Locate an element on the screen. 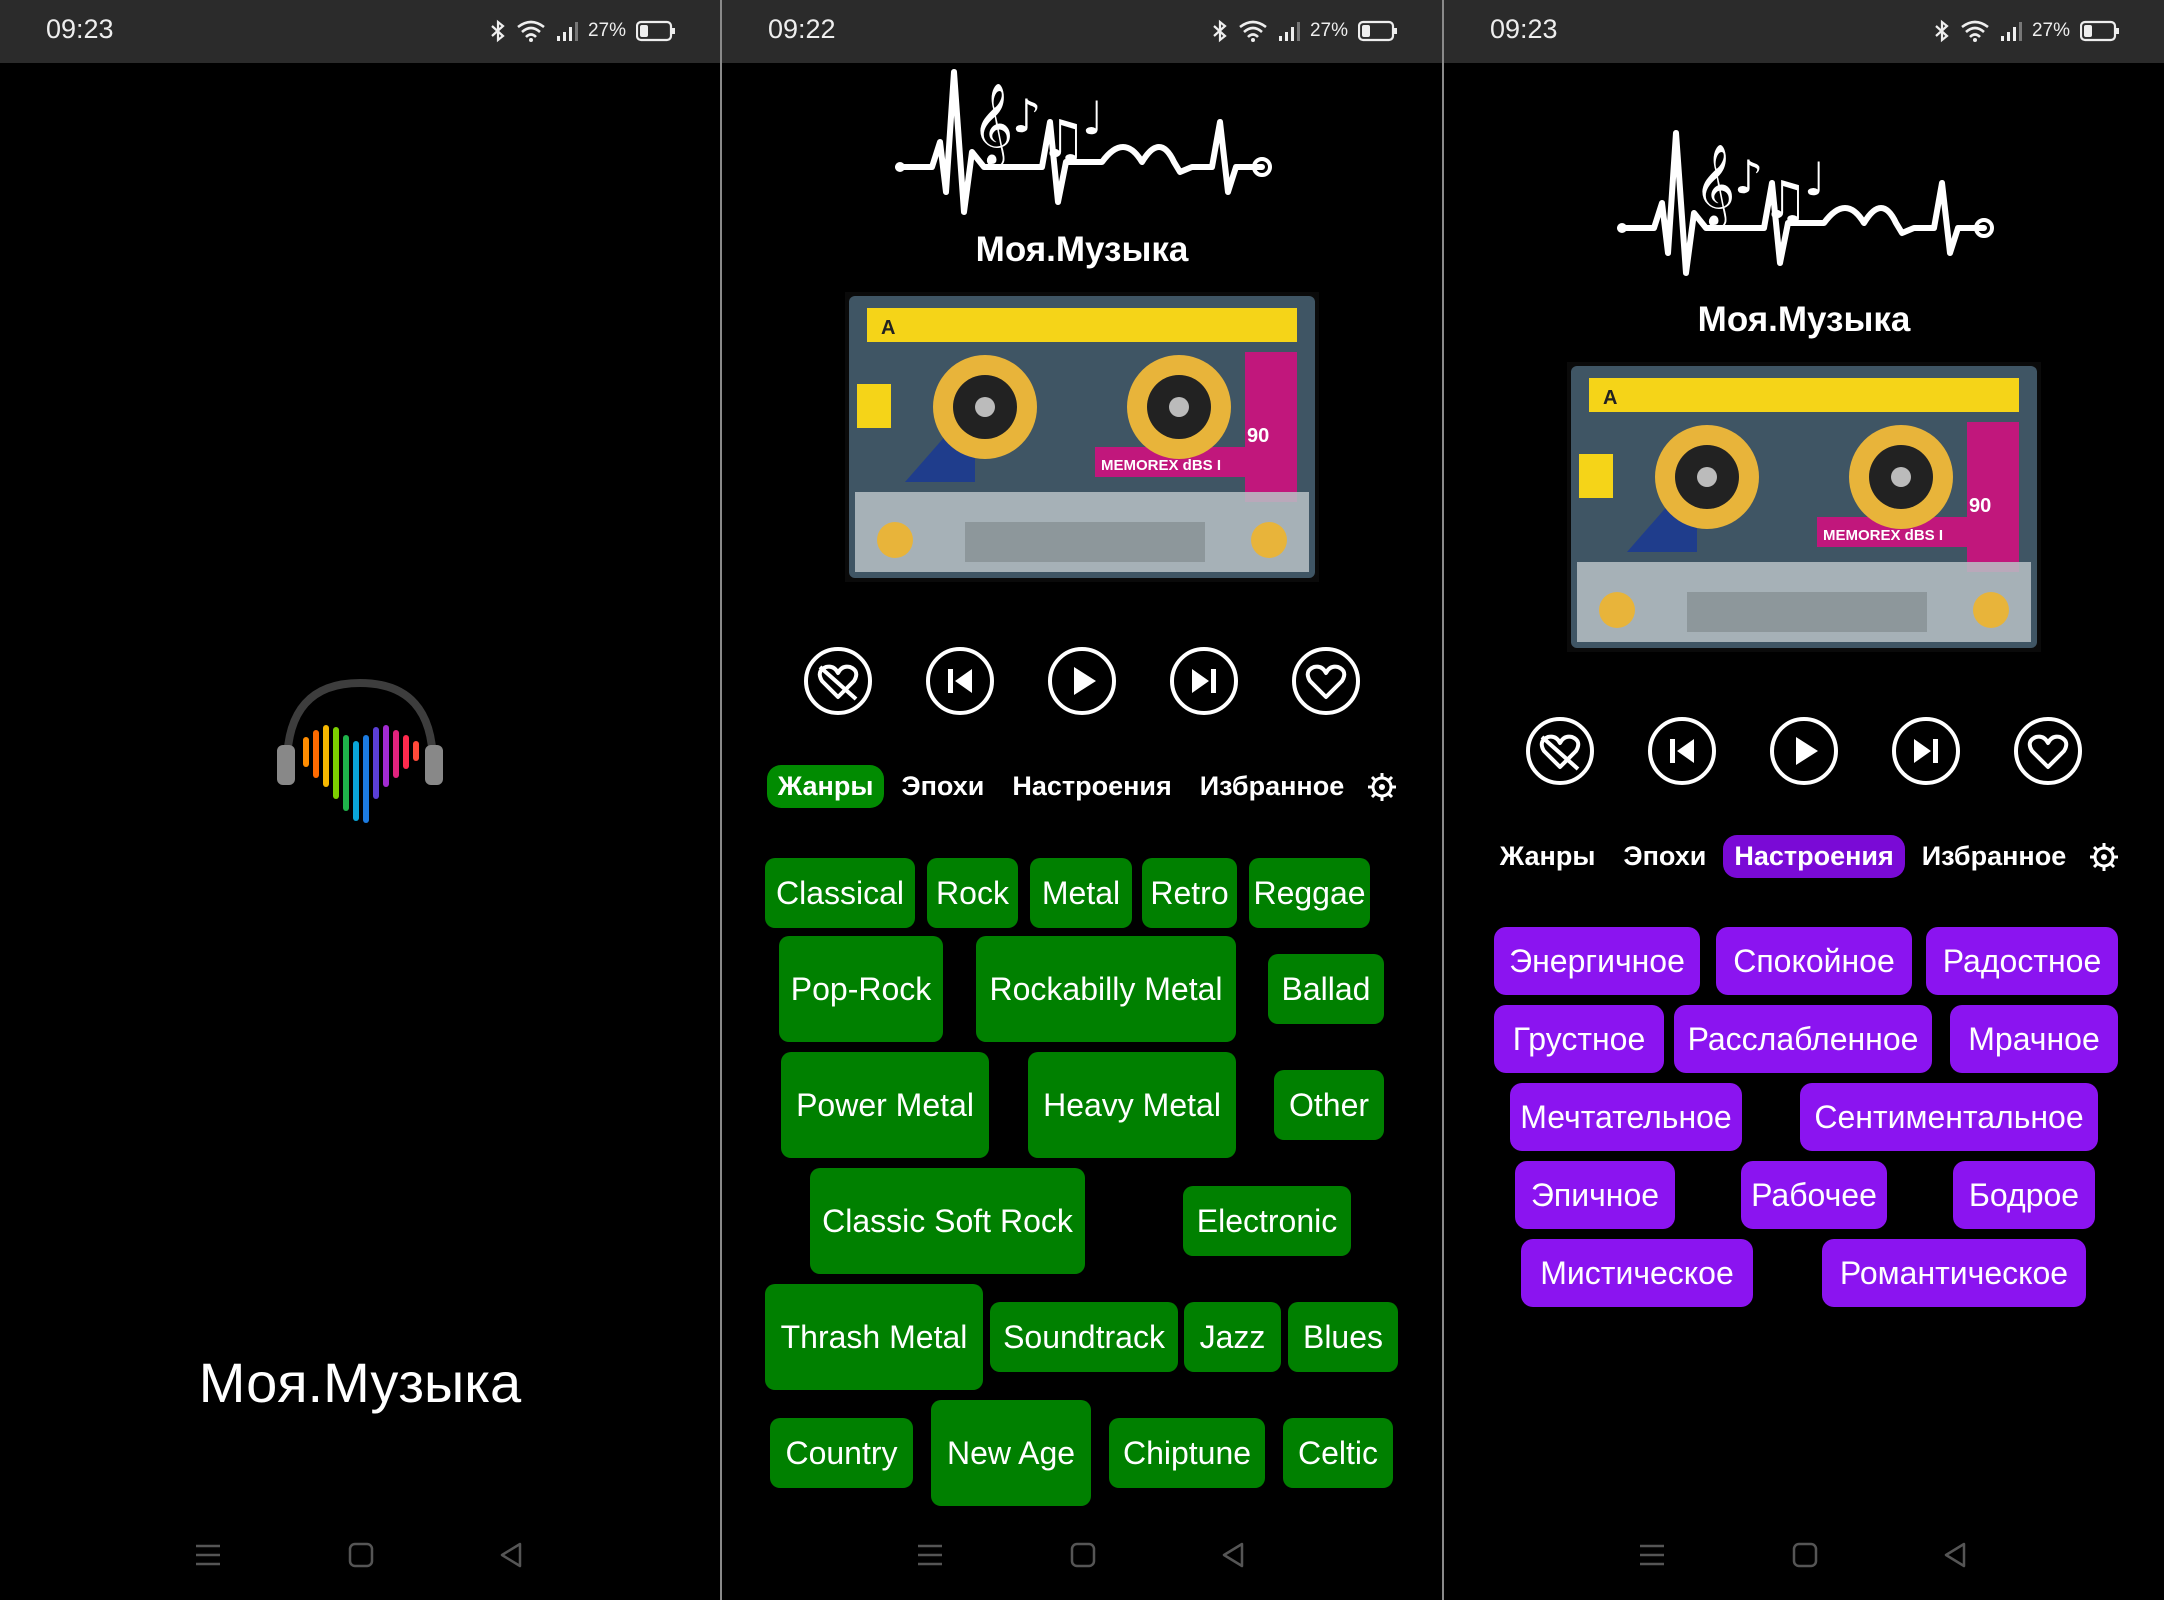  player-controls is located at coordinates (1082, 681).